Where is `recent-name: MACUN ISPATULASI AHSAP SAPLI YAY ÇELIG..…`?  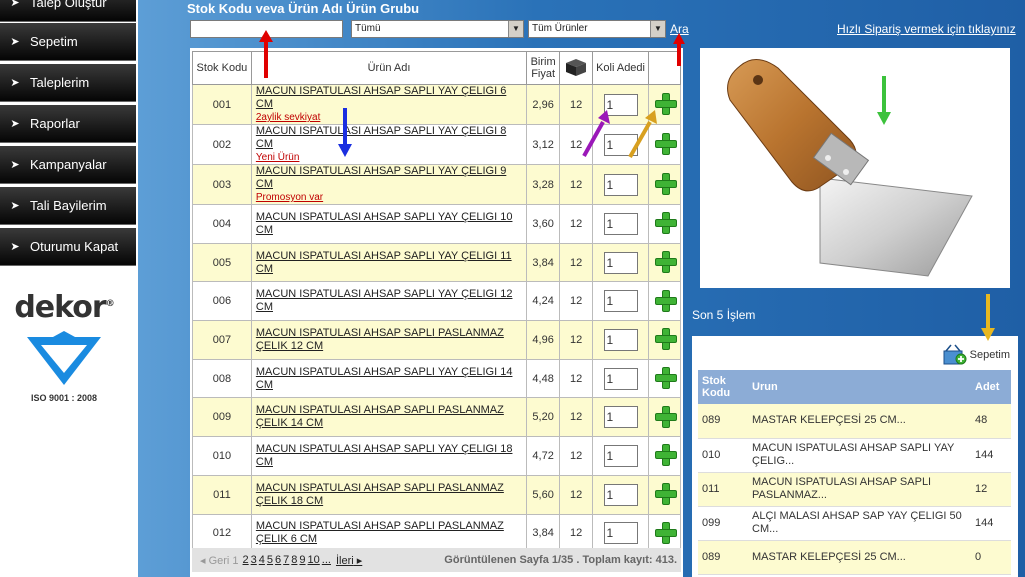 recent-name: MACUN ISPATULASI AHSAP SAPLI YAY ÇELIG..… is located at coordinates (859, 455).